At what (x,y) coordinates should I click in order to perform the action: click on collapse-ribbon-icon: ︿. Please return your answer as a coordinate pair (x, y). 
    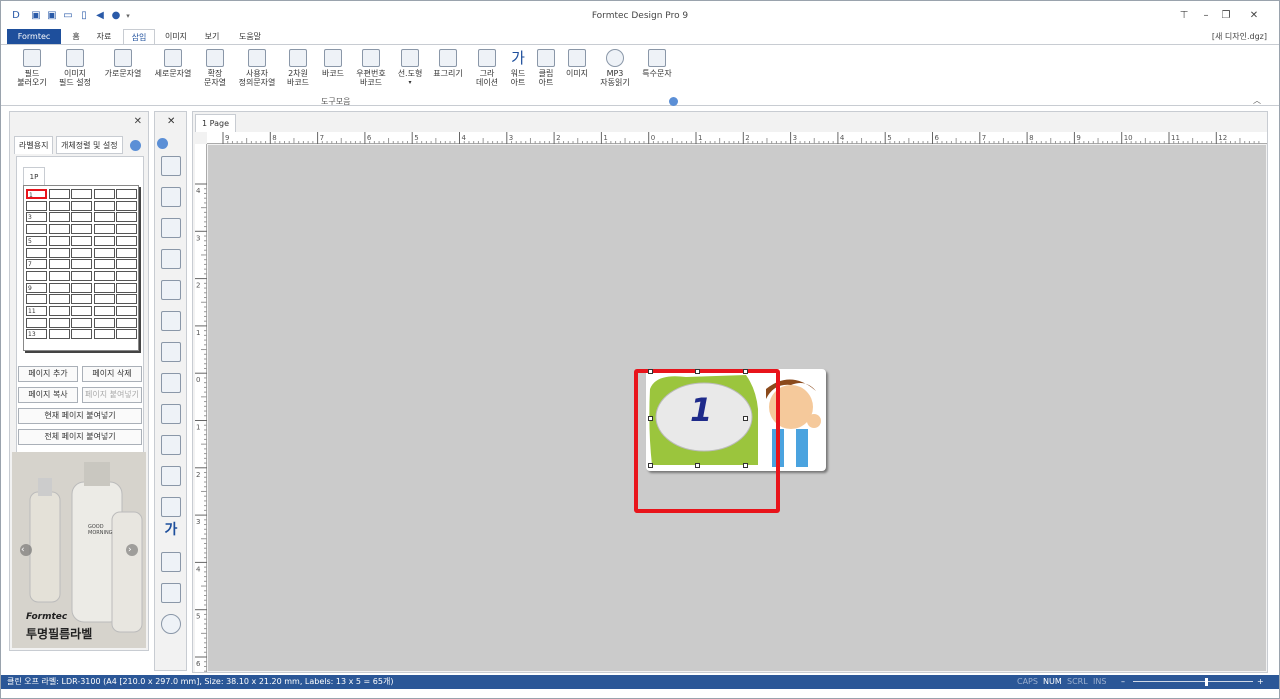
    Looking at the image, I should click on (1257, 100).